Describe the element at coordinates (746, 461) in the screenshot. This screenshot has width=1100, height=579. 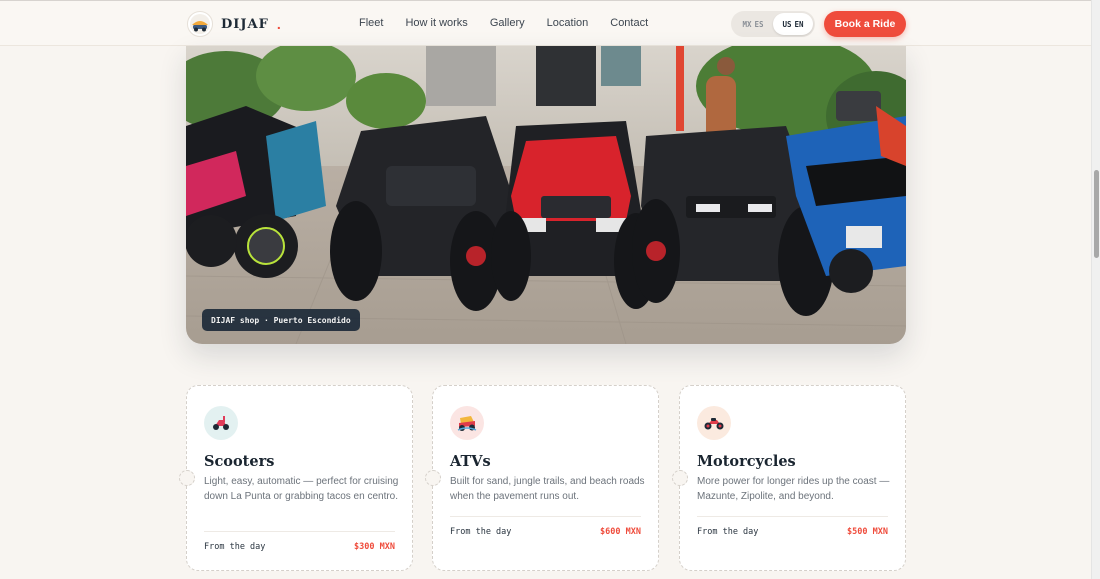
I see `card-title: Motorcycles` at that location.